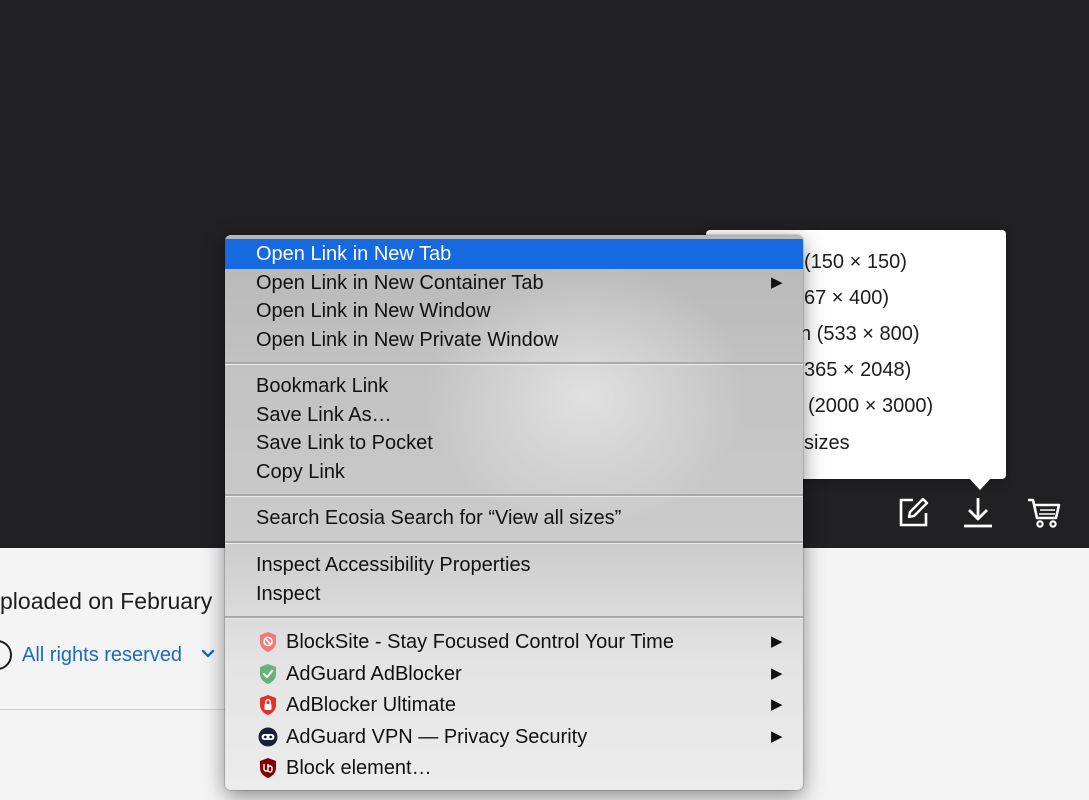 This screenshot has width=1089, height=800. I want to click on cart-icon, so click(1044, 512).